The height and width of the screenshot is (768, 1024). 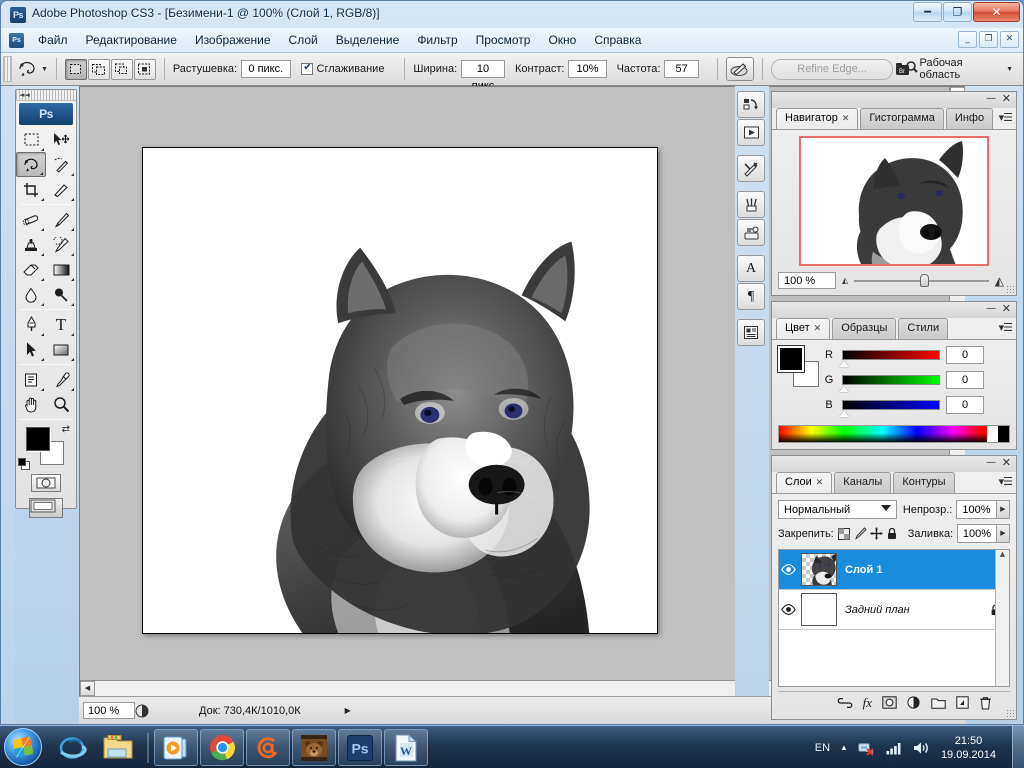 What do you see at coordinates (927, 12) in the screenshot?
I see `minimize-button: ━` at bounding box center [927, 12].